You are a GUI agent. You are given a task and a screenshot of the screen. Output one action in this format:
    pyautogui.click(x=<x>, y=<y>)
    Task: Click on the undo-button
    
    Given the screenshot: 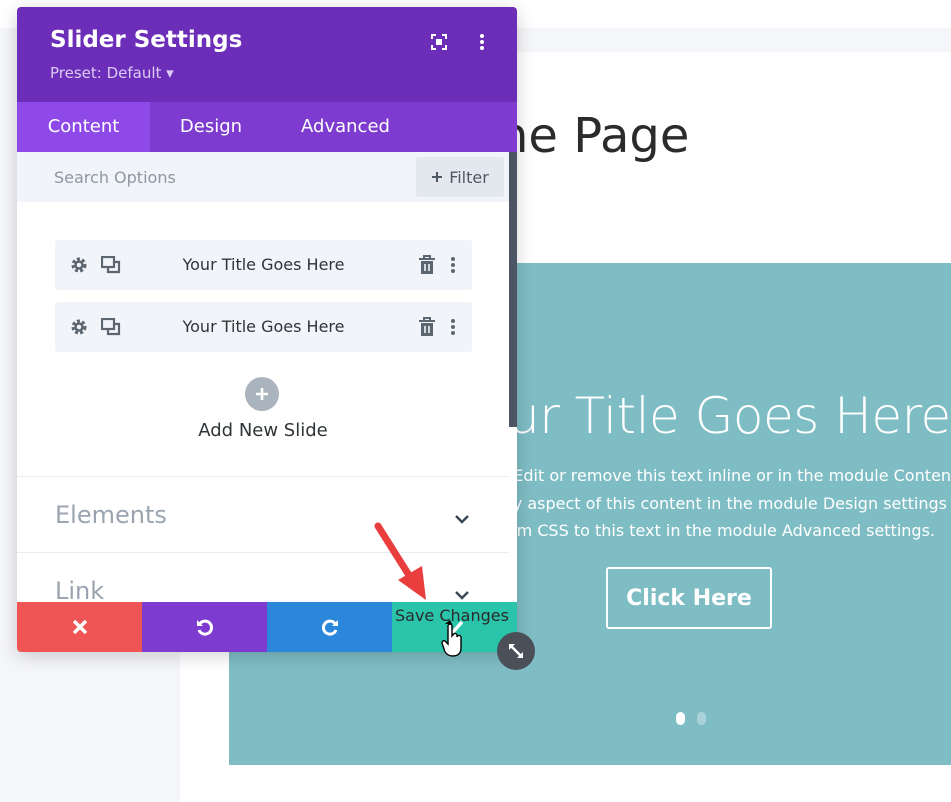 What is the action you would take?
    pyautogui.click(x=204, y=627)
    